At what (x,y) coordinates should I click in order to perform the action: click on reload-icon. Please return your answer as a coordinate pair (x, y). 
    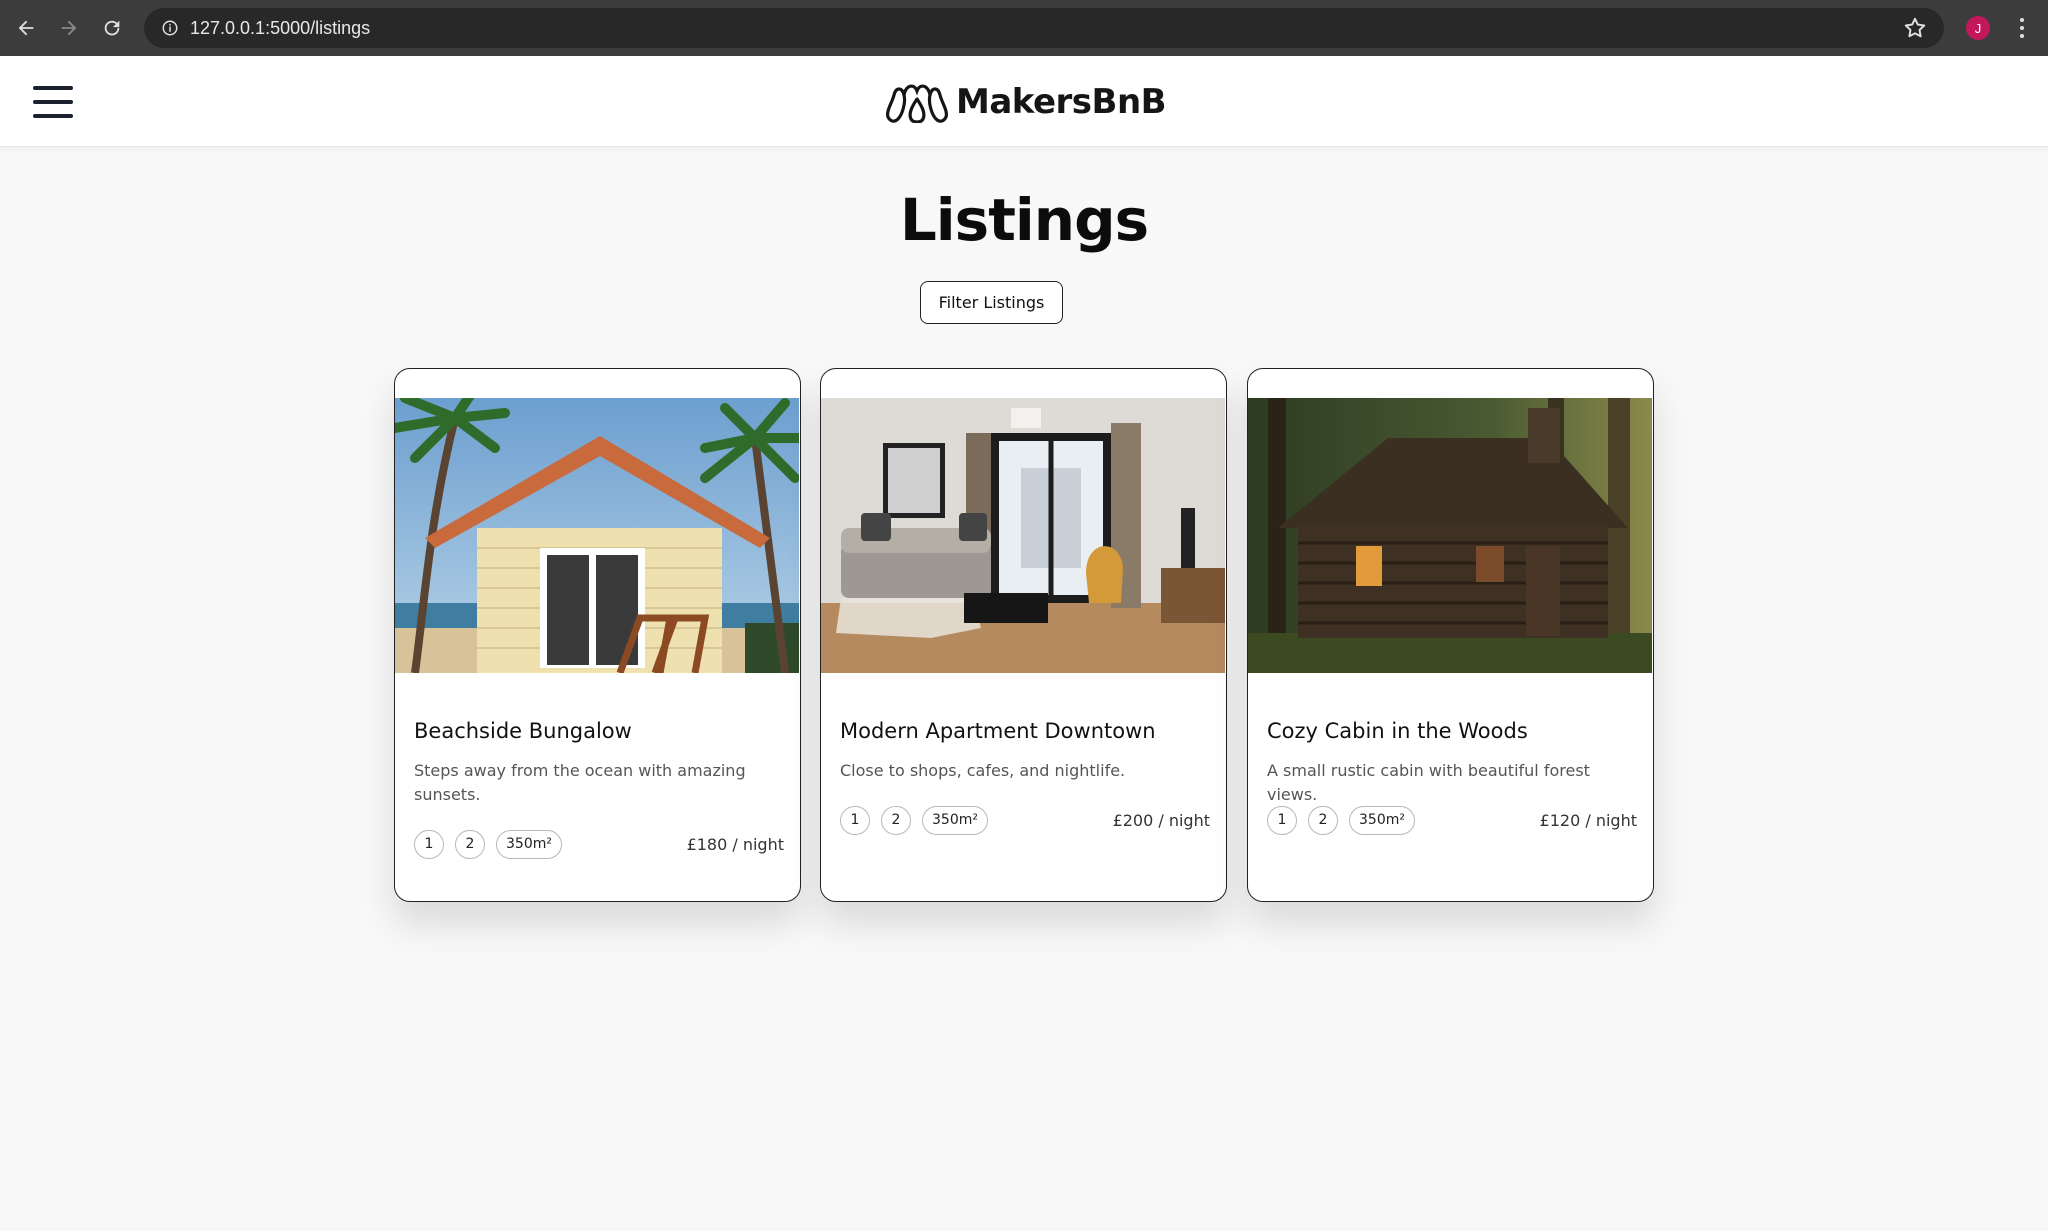
    Looking at the image, I should click on (112, 28).